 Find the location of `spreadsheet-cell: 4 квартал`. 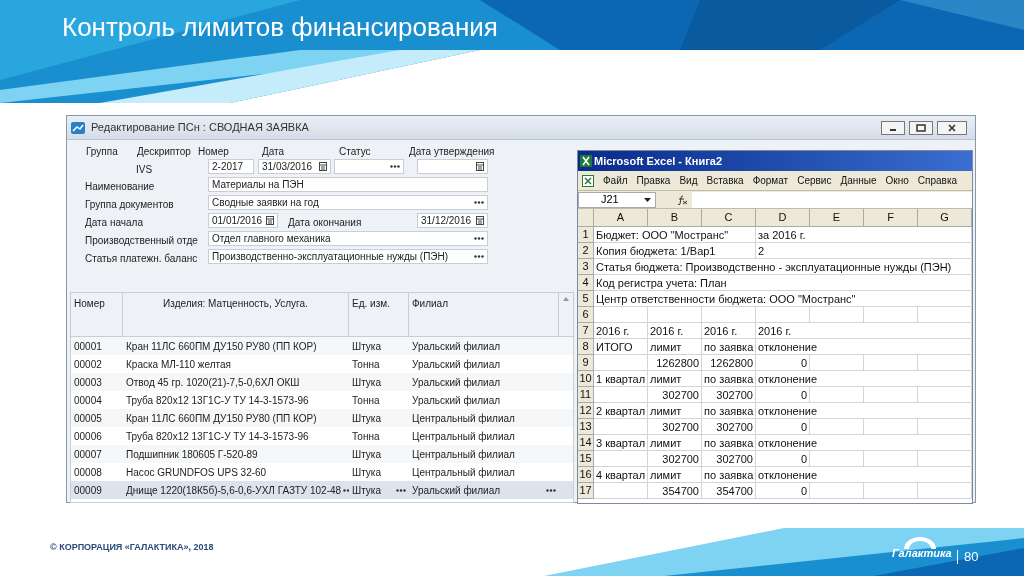

spreadsheet-cell: 4 квартал is located at coordinates (621, 475).